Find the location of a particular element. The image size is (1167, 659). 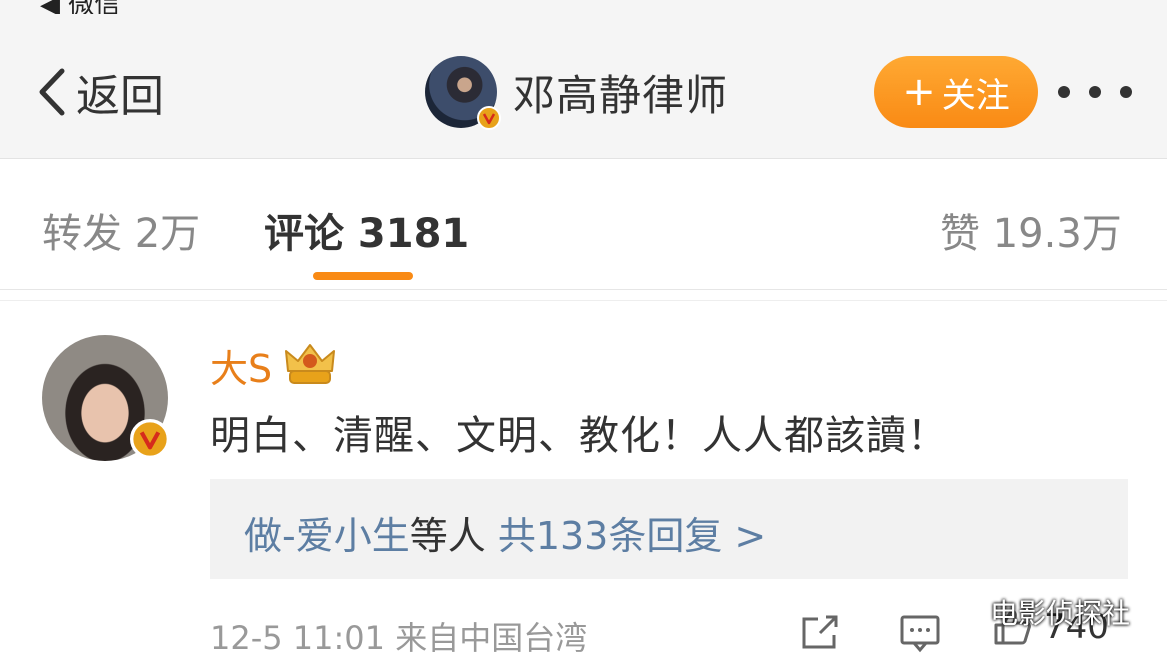

chevron-left-icon is located at coordinates (52, 92).